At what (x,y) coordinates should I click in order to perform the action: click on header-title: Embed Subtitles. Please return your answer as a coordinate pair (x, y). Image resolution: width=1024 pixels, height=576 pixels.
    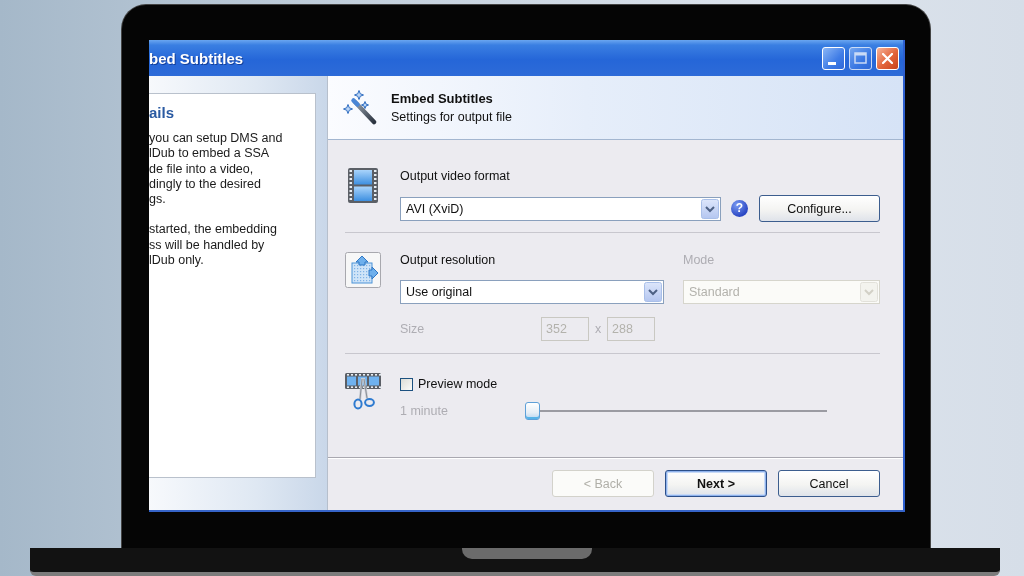
    Looking at the image, I should click on (442, 98).